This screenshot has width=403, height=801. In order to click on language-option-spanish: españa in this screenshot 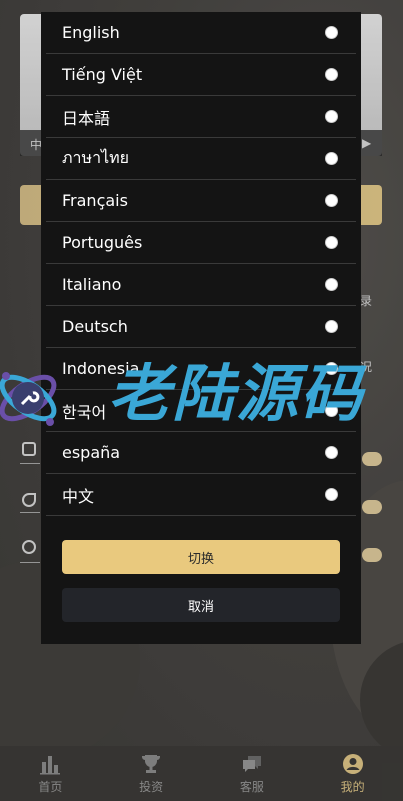, I will do `click(201, 453)`.